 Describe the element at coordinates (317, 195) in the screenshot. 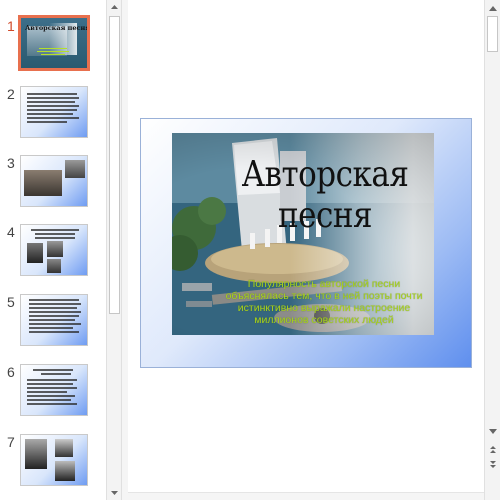

I see `slide-title: Авторская песня` at that location.